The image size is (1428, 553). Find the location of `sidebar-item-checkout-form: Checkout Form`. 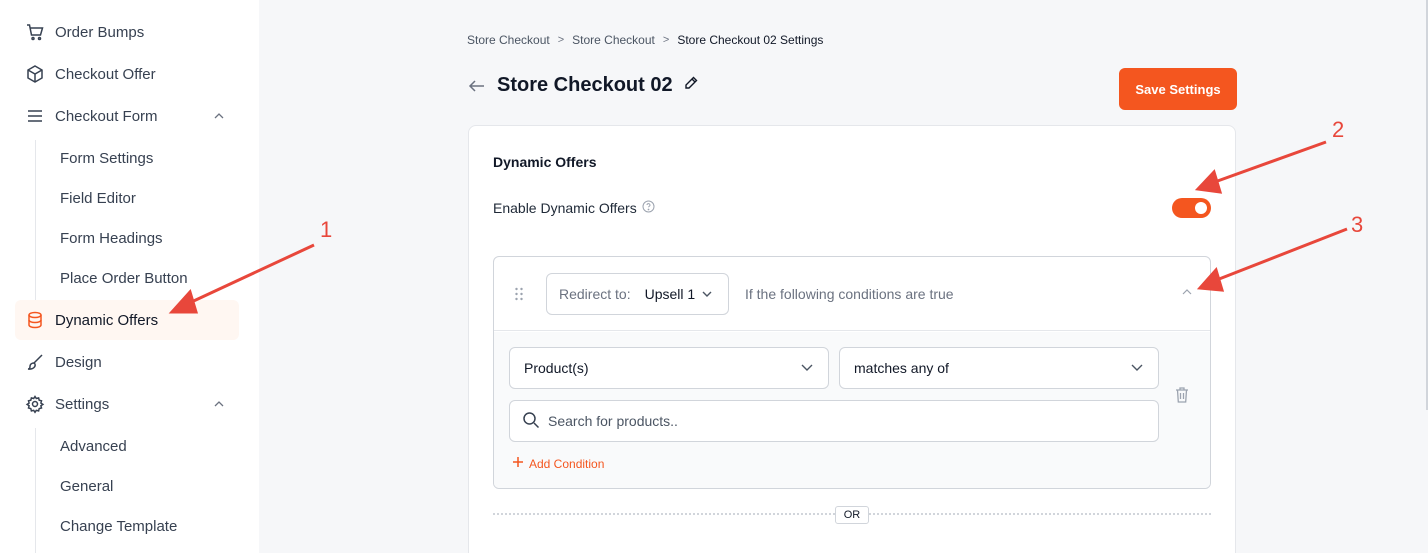

sidebar-item-checkout-form: Checkout Form is located at coordinates (127, 116).